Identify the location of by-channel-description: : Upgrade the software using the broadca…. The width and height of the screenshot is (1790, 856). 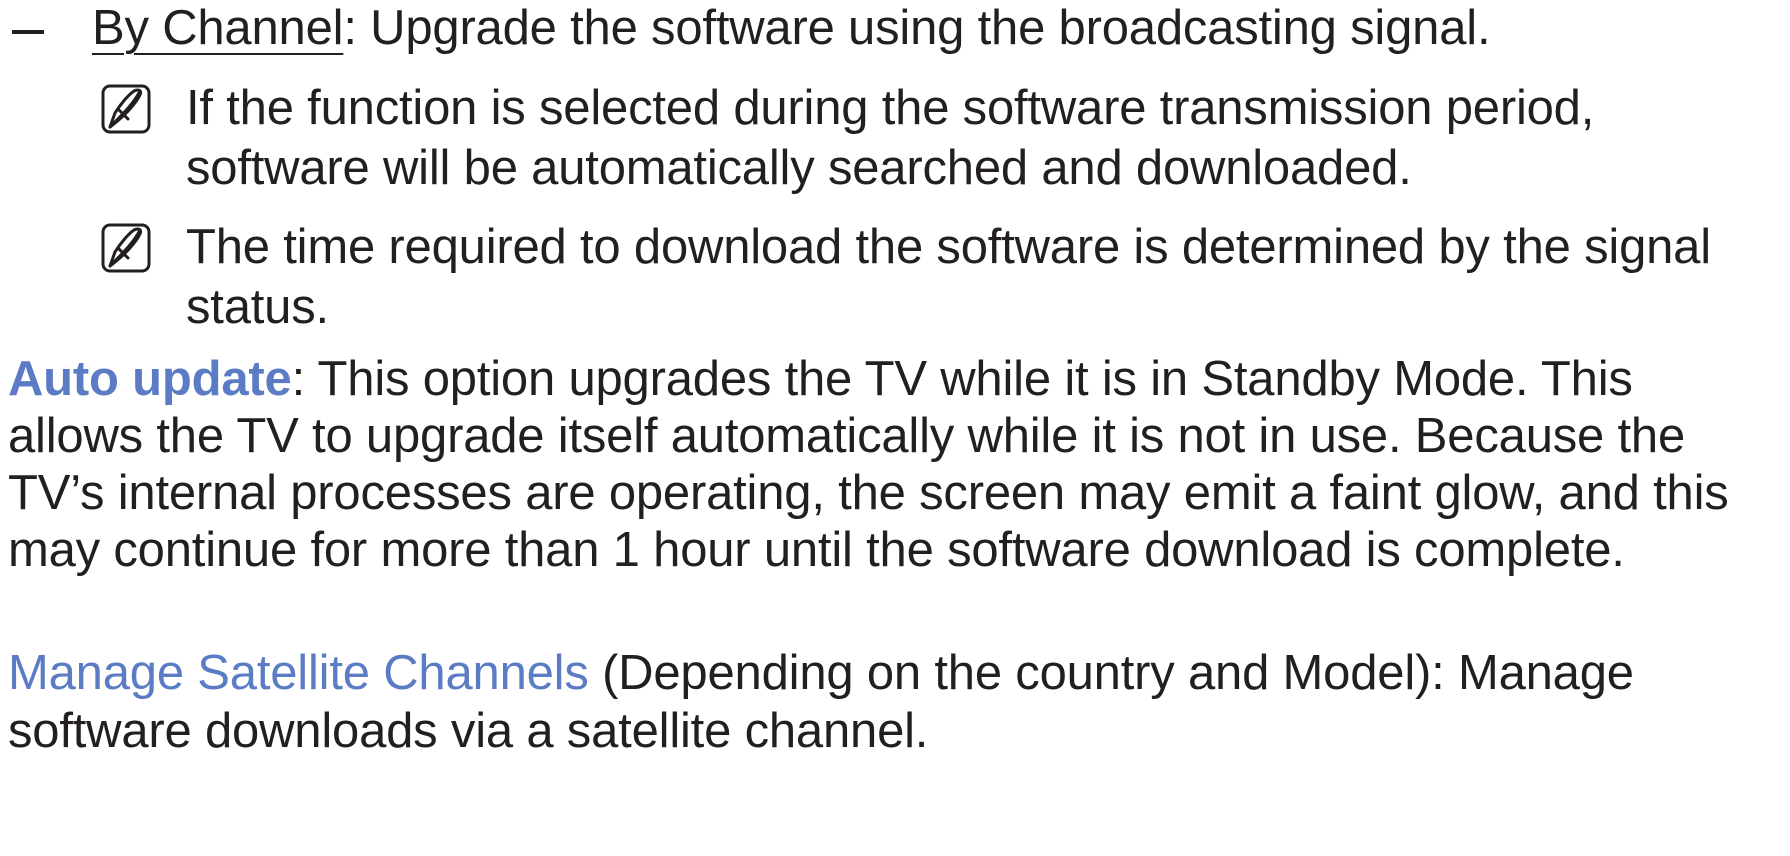
(917, 28).